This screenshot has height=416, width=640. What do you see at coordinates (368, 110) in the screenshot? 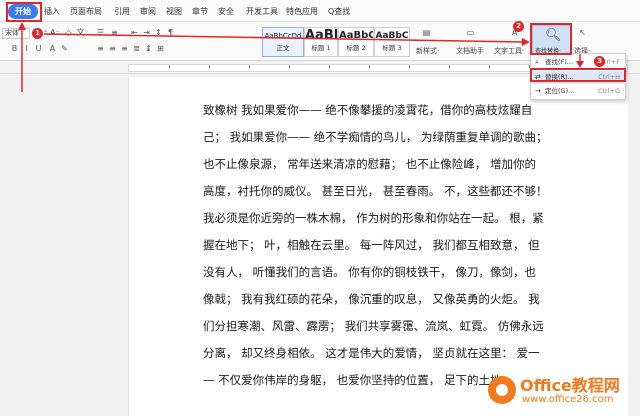
I see `text-line: 致橡树 我如果爱你—— 绝不像攀援的凌霄花，借你的高枝炫耀自` at bounding box center [368, 110].